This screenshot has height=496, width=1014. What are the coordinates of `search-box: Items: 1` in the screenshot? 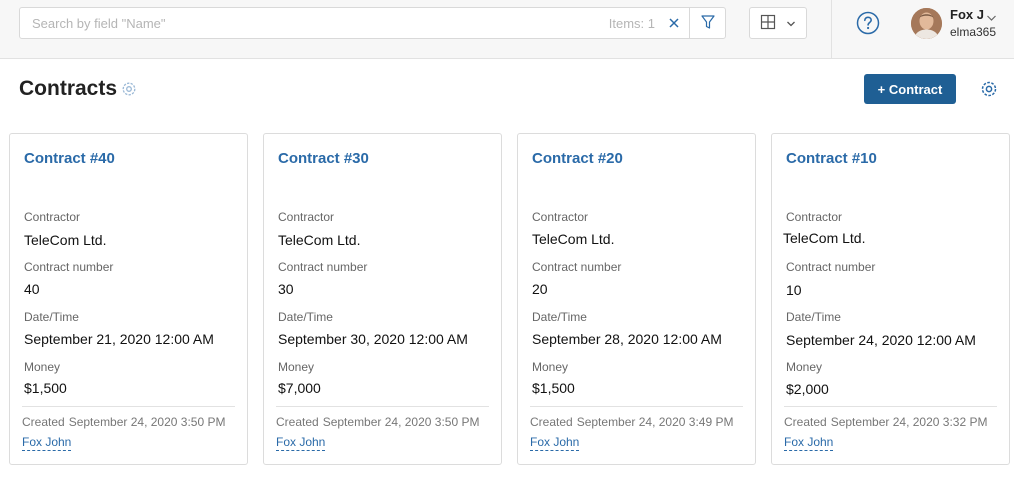 It's located at (372, 23).